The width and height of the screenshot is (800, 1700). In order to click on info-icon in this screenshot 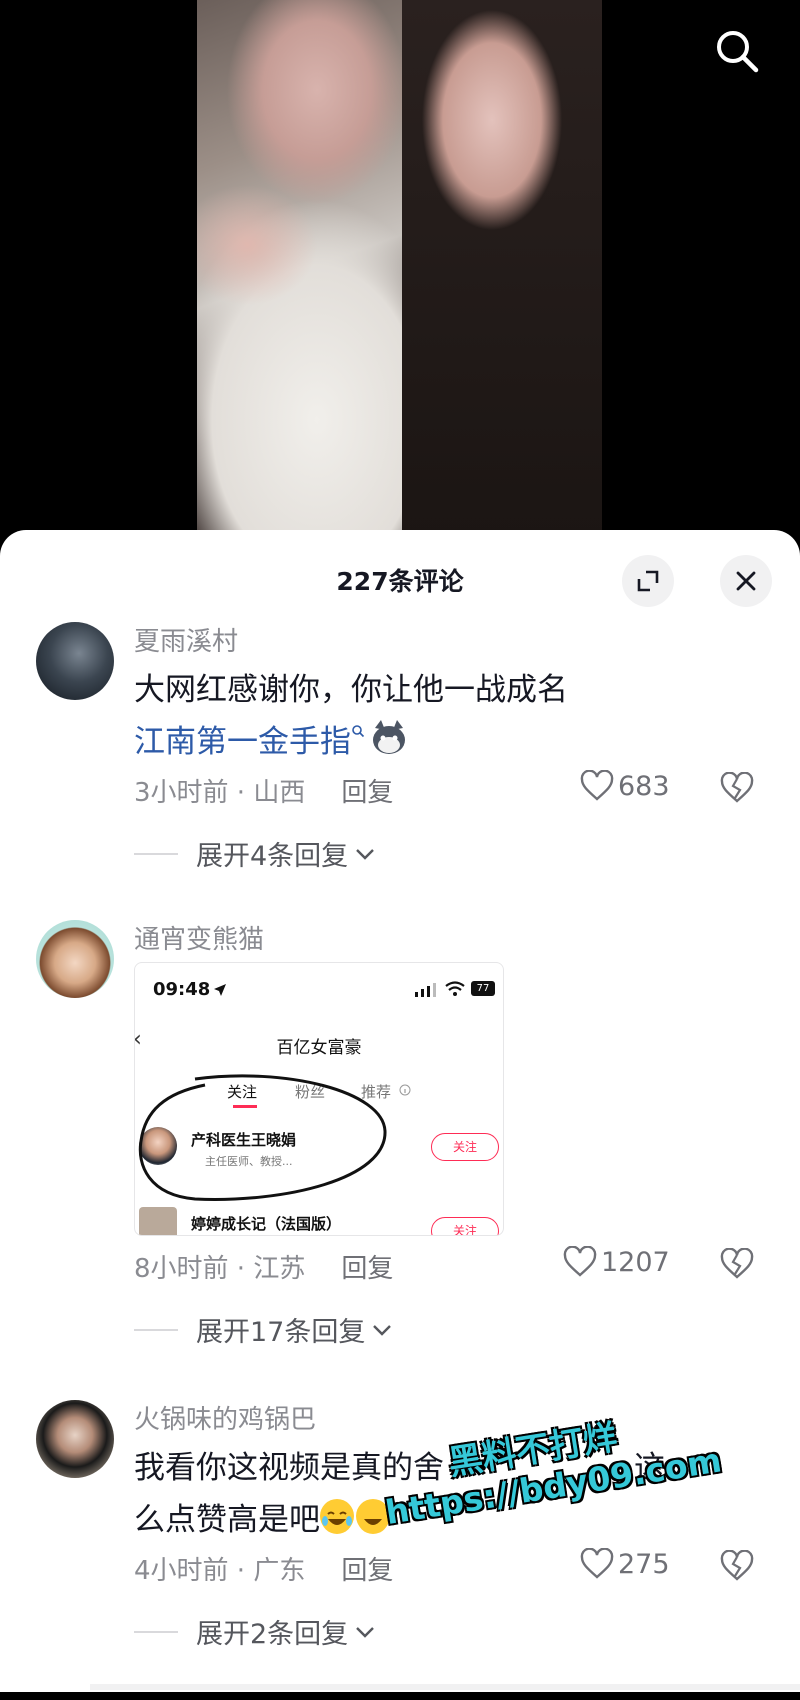, I will do `click(405, 1090)`.